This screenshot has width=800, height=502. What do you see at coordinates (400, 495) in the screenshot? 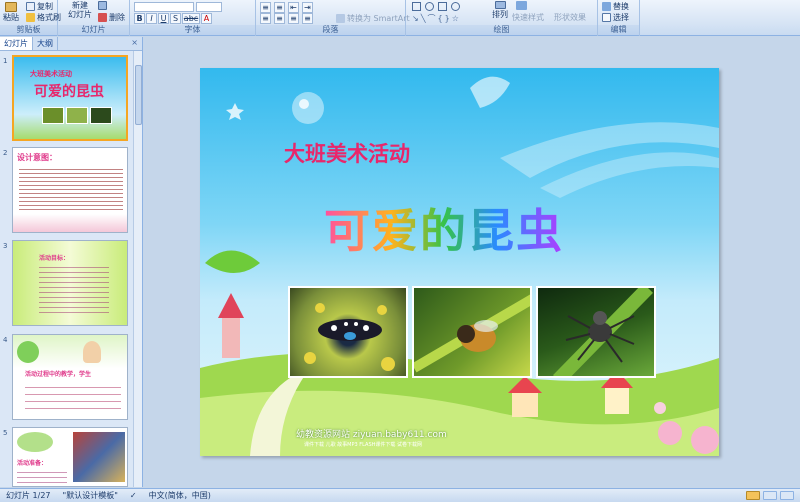
I see `status-bar: 幻灯片 1/27 "默认设计模板" ✓ 中文(简体，中国)` at bounding box center [400, 495].